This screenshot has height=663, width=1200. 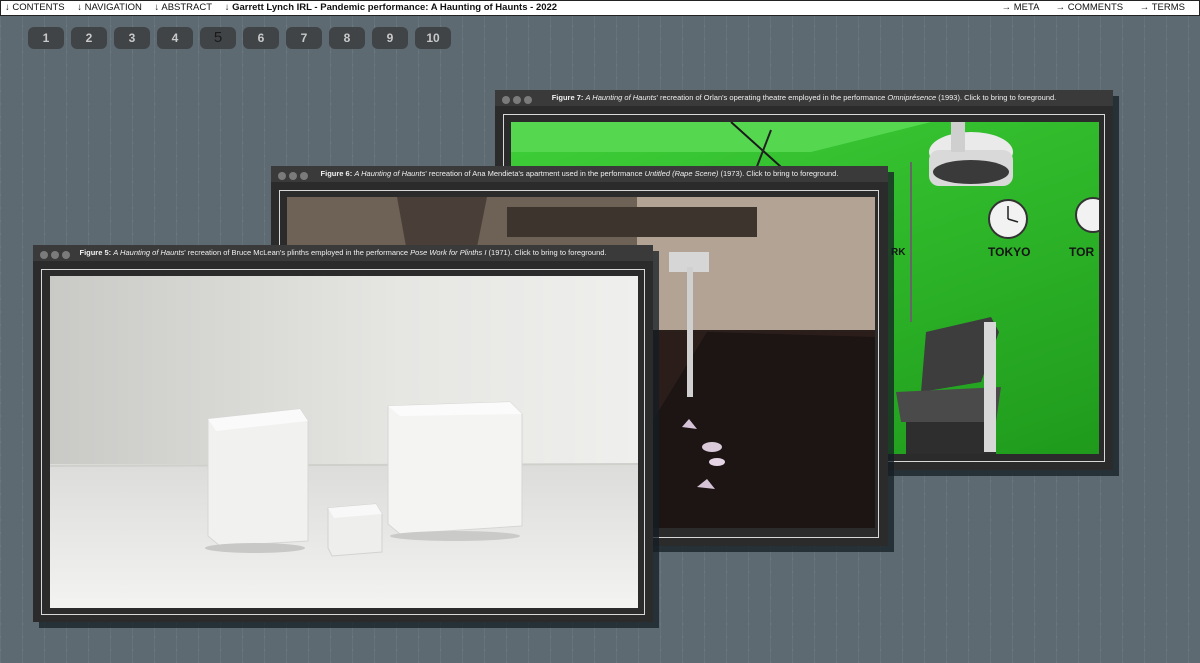 What do you see at coordinates (95, 252) in the screenshot?
I see `figure-5-label: Figure 5:` at bounding box center [95, 252].